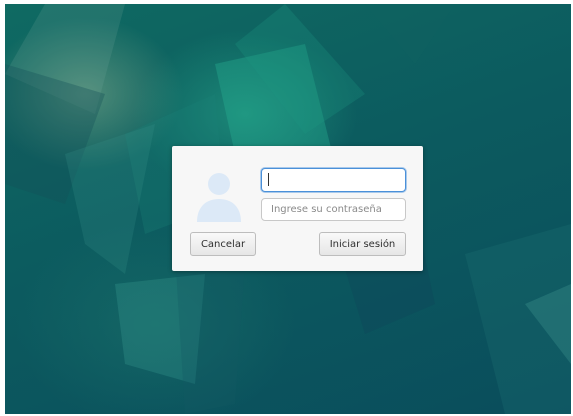 The image size is (573, 416). I want to click on cancel-button: Cancelar, so click(223, 244).